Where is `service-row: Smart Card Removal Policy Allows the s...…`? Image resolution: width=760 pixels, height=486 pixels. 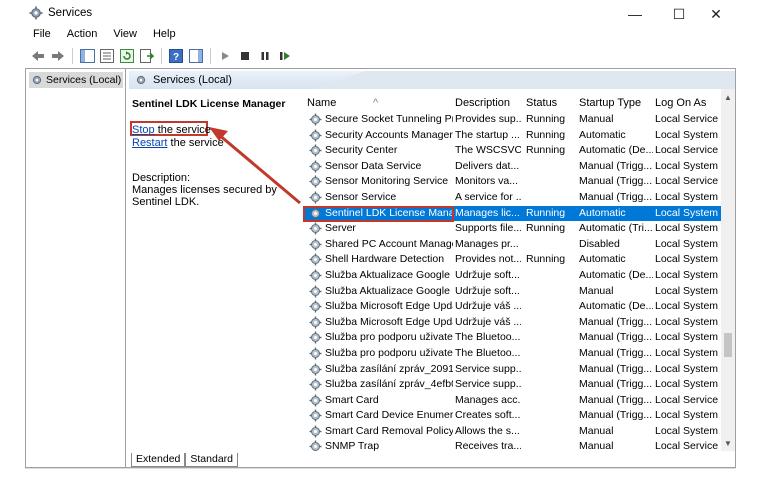
service-row: Smart Card Removal Policy Allows the s...… is located at coordinates (512, 432).